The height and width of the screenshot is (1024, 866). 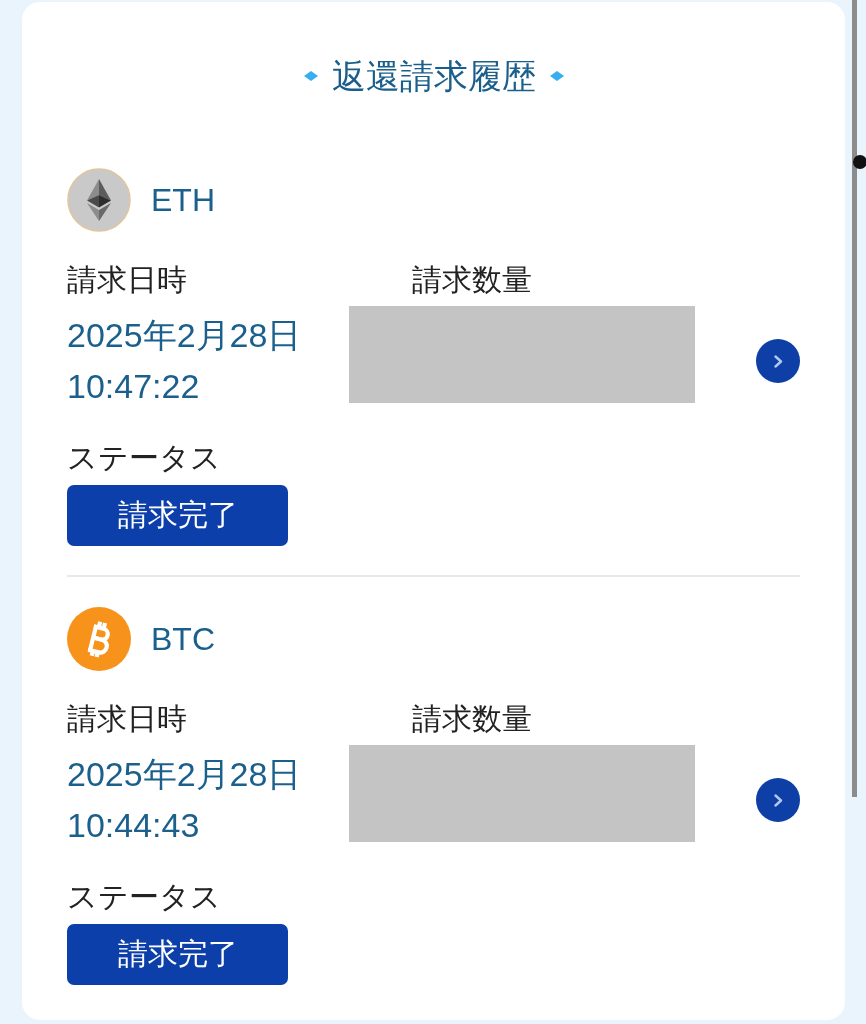 I want to click on date-time-value: 2025年2月28日 10:44:43, so click(x=185, y=800).